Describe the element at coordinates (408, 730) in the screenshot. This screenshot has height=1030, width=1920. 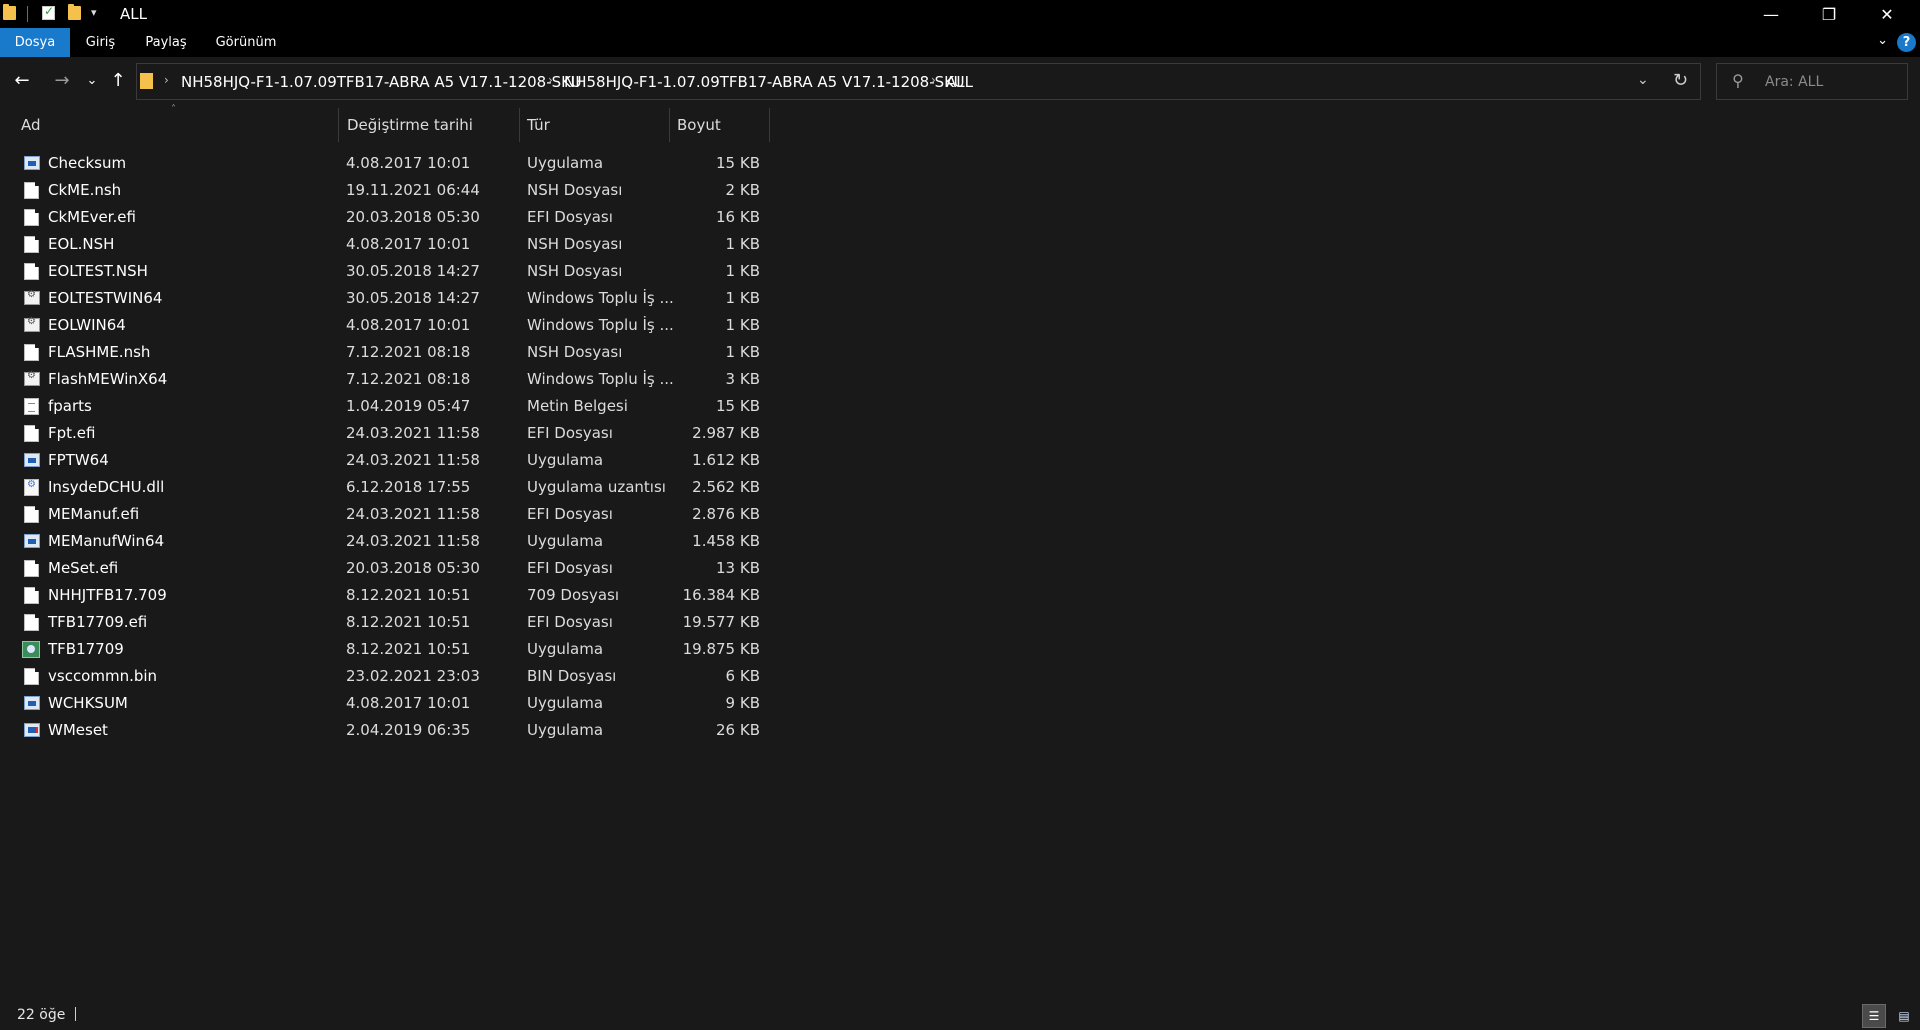
I see `file-date: 2.04.2019 06:35` at that location.